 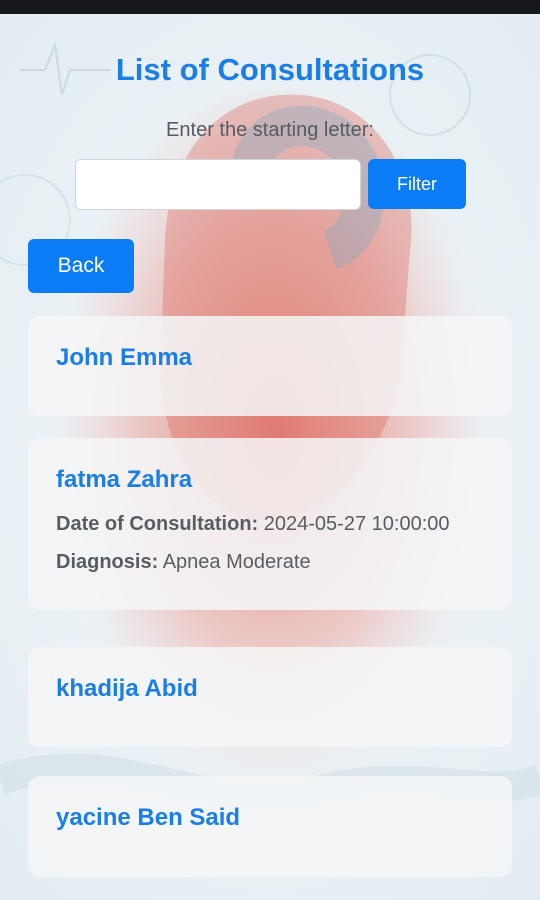 I want to click on filter-button: Filter, so click(x=417, y=184).